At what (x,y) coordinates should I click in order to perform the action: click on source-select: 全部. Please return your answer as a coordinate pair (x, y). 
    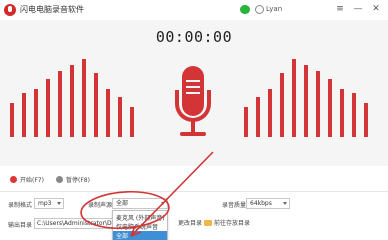
    Looking at the image, I should click on (140, 203).